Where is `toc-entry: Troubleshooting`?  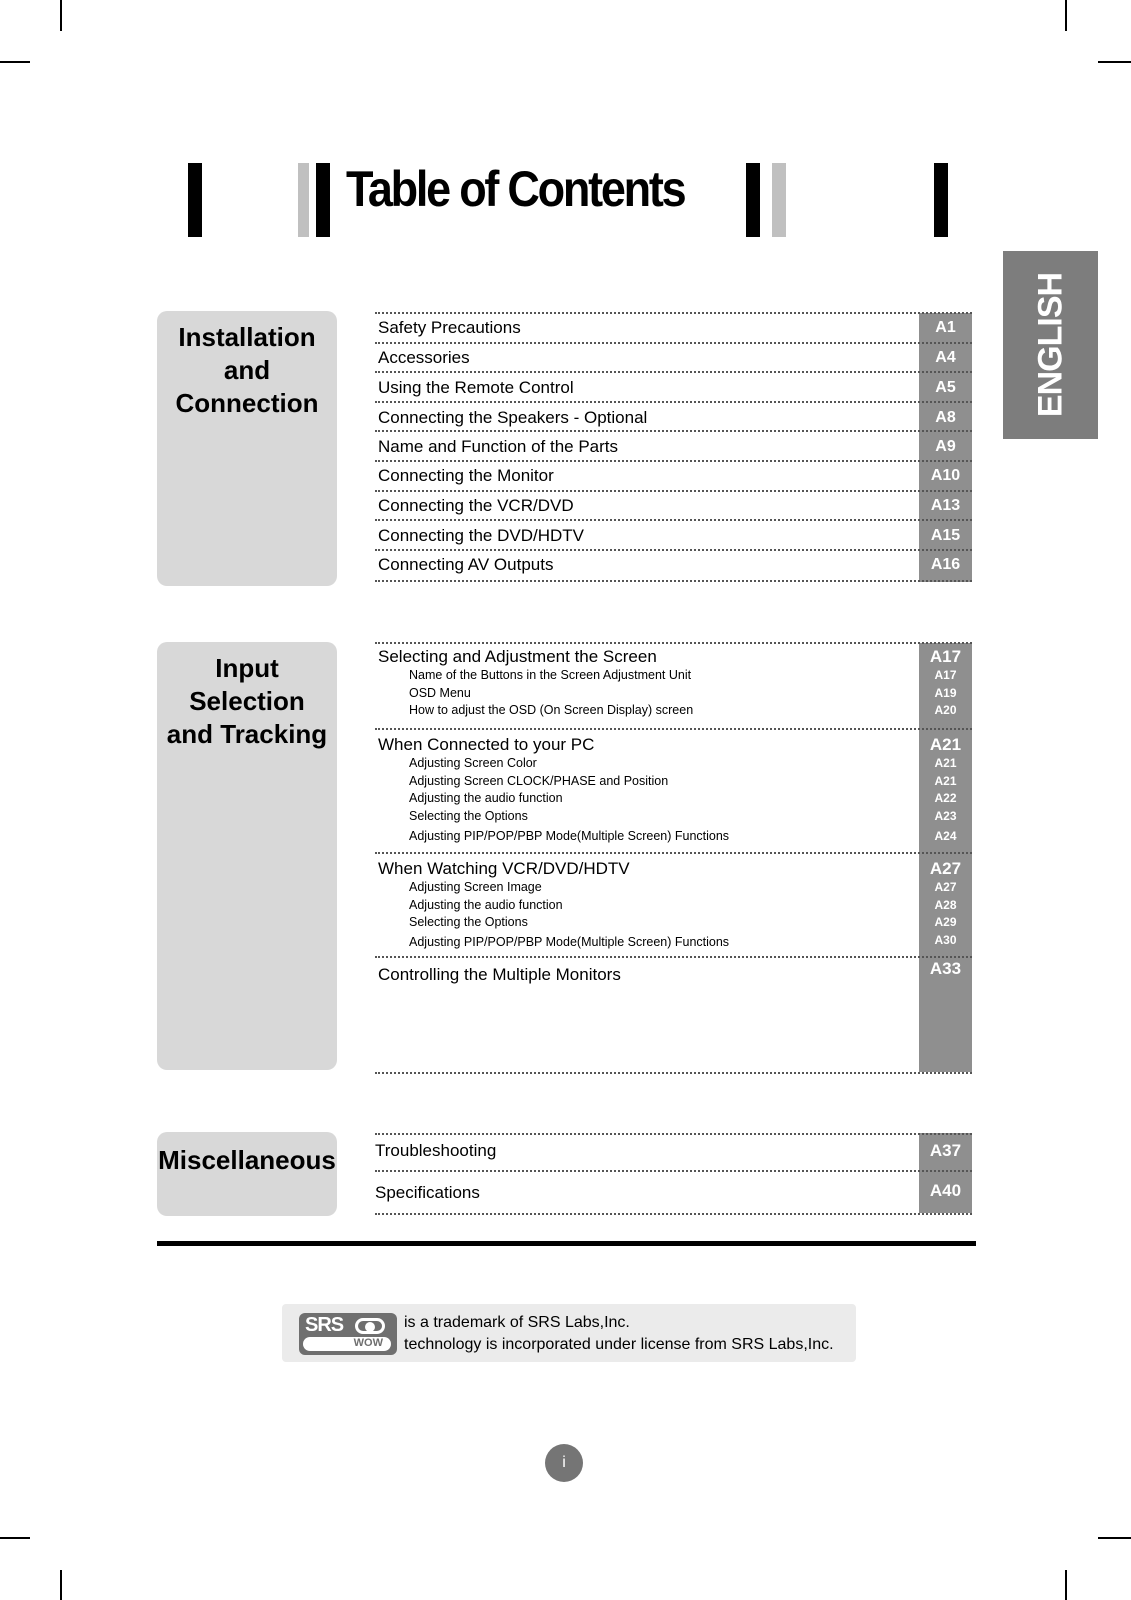 toc-entry: Troubleshooting is located at coordinates (435, 1151).